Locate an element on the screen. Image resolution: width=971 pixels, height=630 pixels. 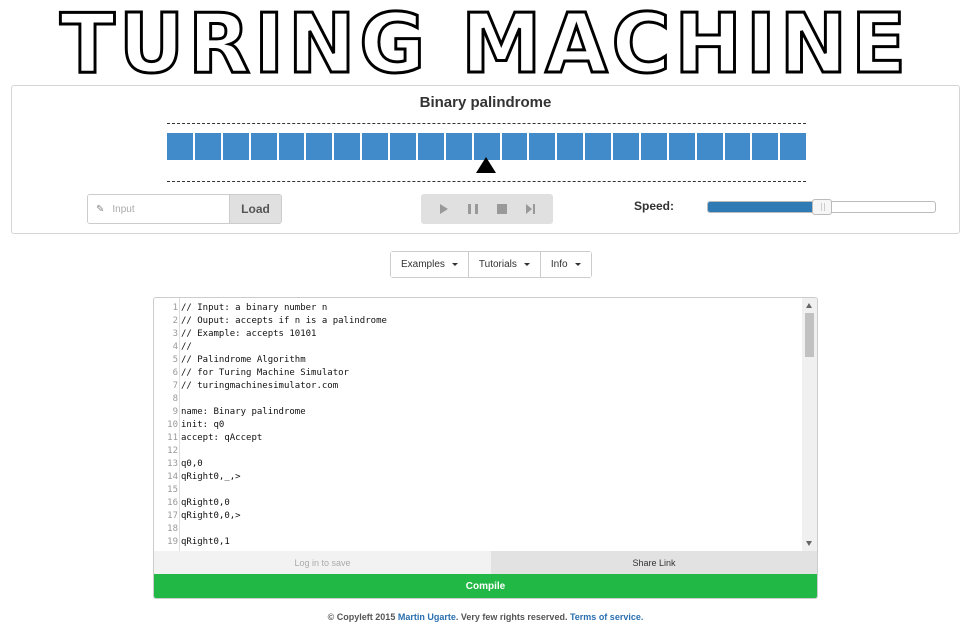
stop-button is located at coordinates (502, 209).